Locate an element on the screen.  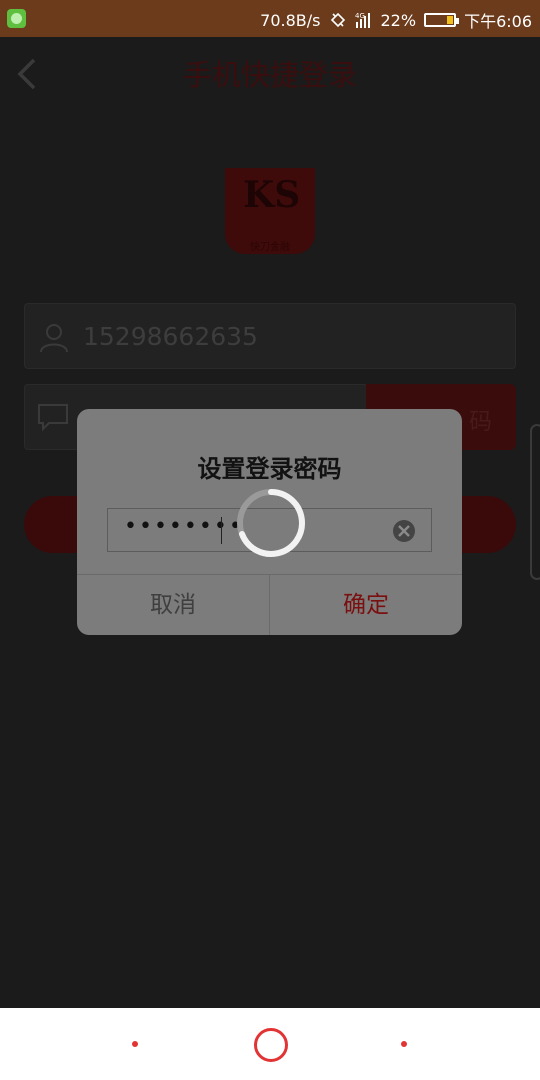
battery-percent: 22% is located at coordinates (398, 20).